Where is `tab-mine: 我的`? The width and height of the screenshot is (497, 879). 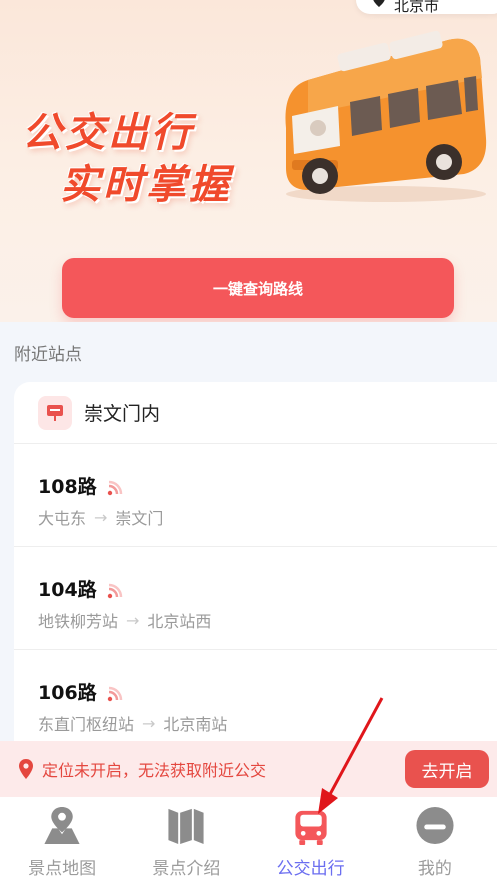
tab-mine: 我的 is located at coordinates (435, 838).